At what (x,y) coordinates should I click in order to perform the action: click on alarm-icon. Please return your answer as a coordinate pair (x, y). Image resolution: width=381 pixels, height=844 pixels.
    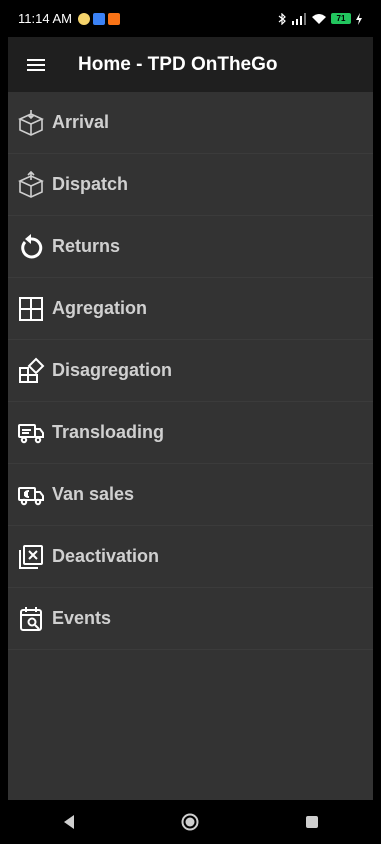
    Looking at the image, I should click on (83, 18).